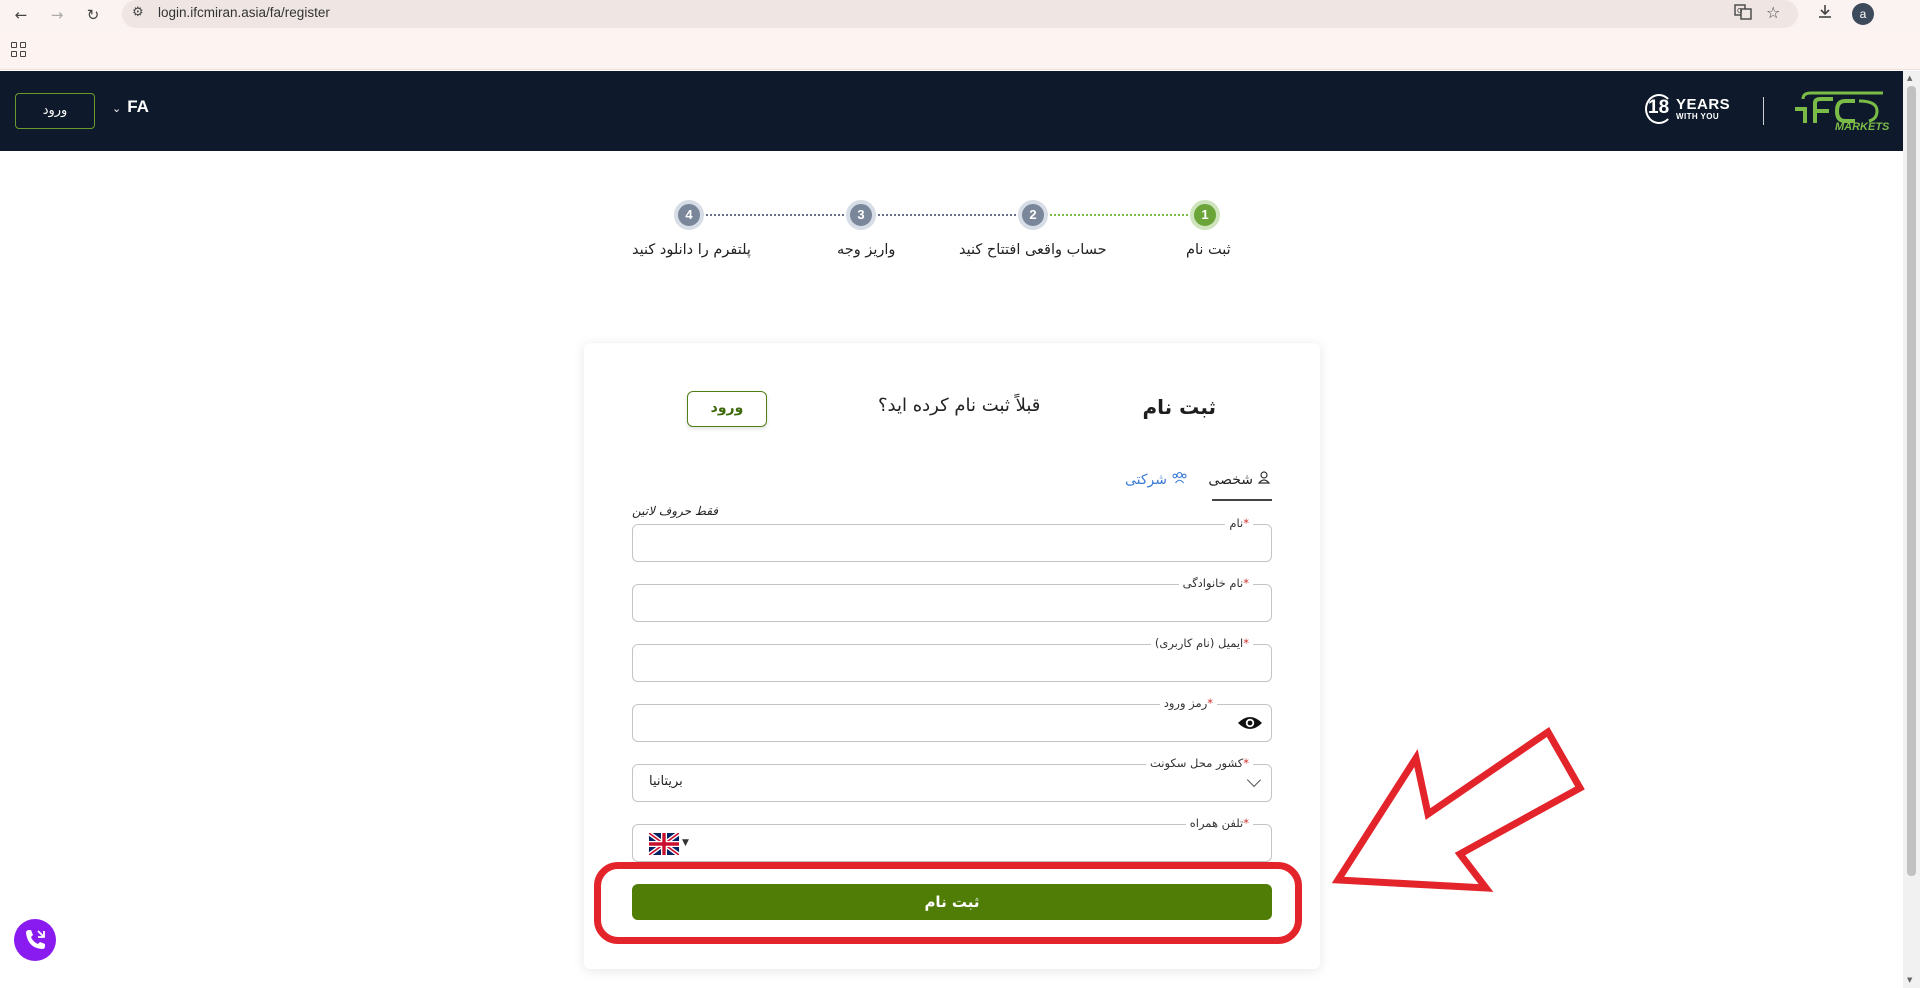 The height and width of the screenshot is (988, 1920). Describe the element at coordinates (952, 719) in the screenshot. I see `password-field: *رمز ورود` at that location.